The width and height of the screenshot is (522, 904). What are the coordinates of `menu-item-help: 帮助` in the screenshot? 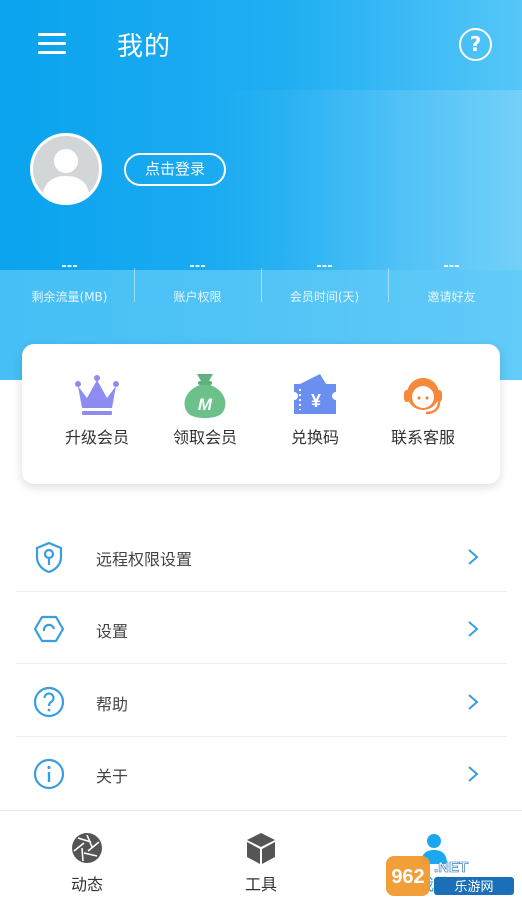 It's located at (261, 701).